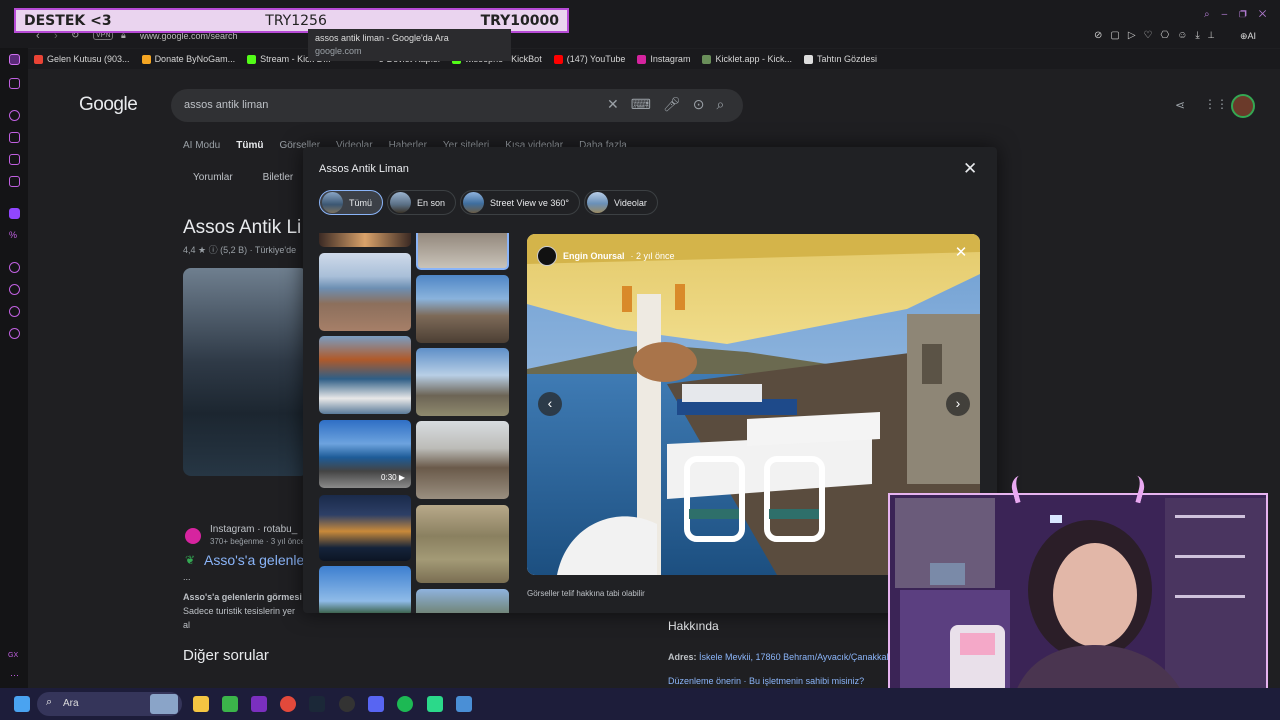 The image size is (1280, 720). I want to click on kicklet-icon, so click(707, 59).